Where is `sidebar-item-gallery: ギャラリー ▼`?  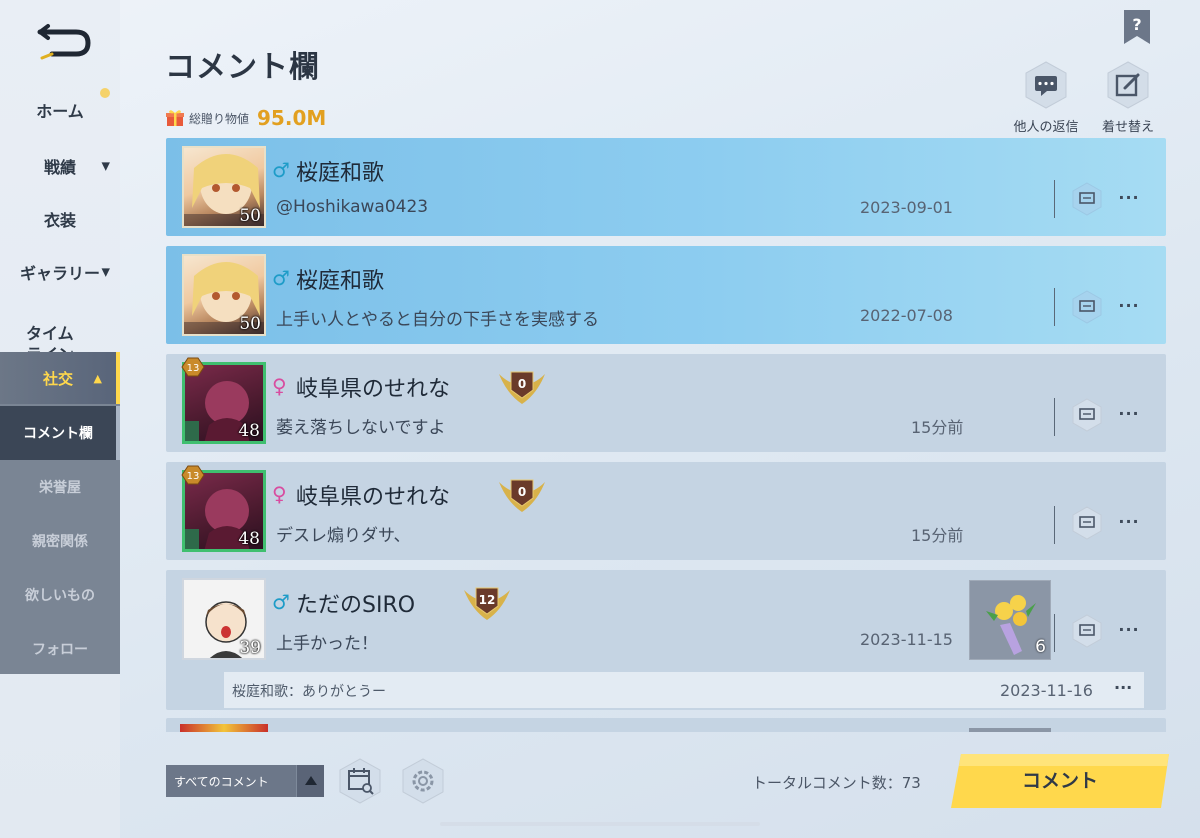
sidebar-item-gallery: ギャラリー ▼ is located at coordinates (60, 272).